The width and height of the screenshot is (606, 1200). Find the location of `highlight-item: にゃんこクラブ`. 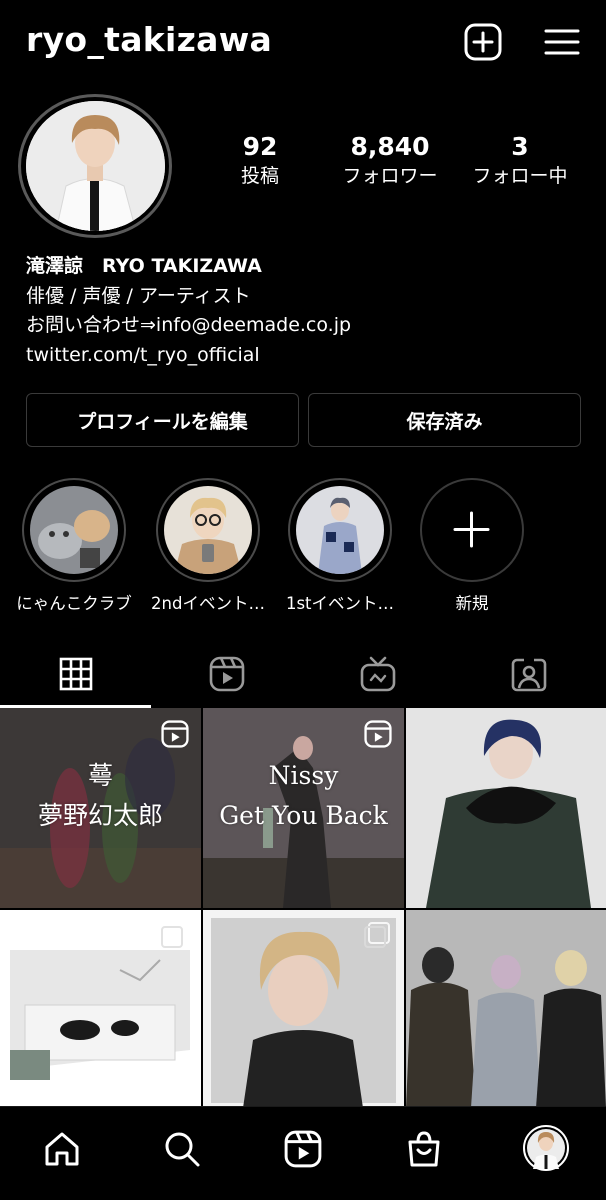

highlight-item: にゃんこクラブ is located at coordinates (74, 546).